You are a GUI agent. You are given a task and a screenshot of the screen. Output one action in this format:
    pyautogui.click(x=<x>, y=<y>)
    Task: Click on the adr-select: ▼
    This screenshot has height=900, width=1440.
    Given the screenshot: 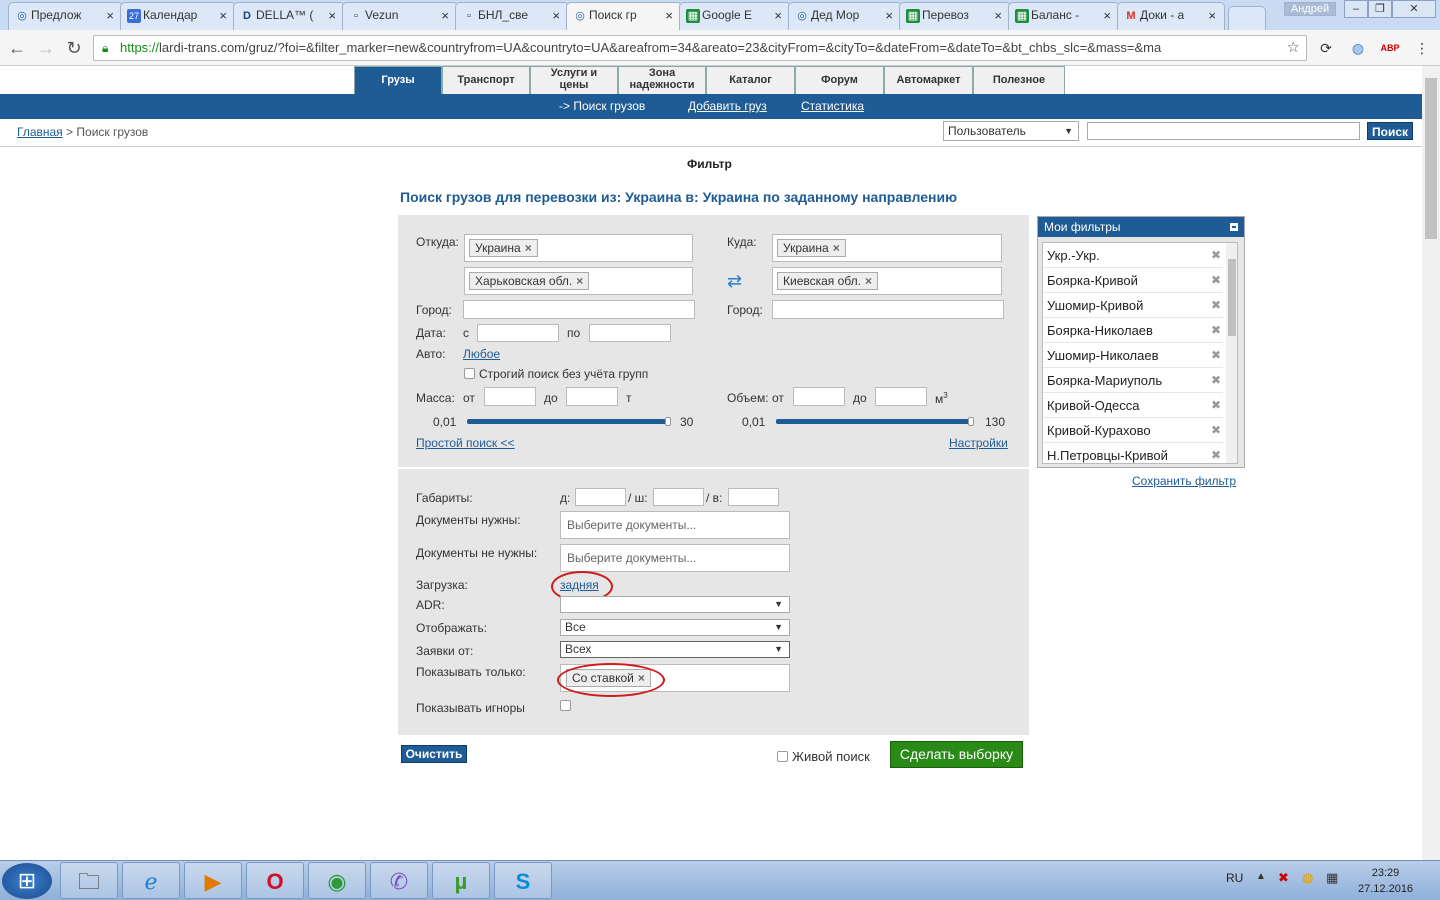 What is the action you would take?
    pyautogui.click(x=675, y=604)
    